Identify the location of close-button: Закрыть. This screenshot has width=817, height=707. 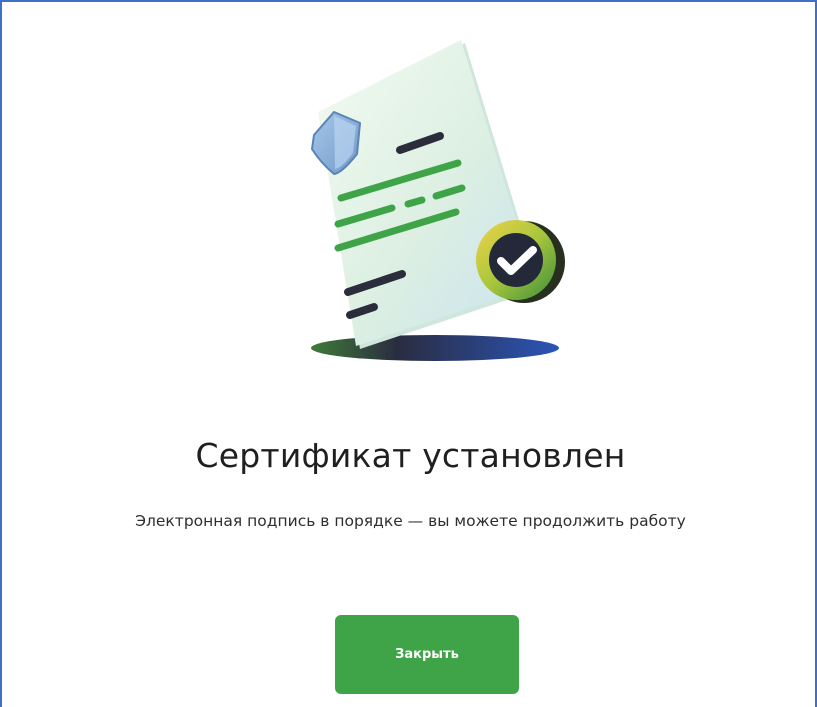
(427, 654).